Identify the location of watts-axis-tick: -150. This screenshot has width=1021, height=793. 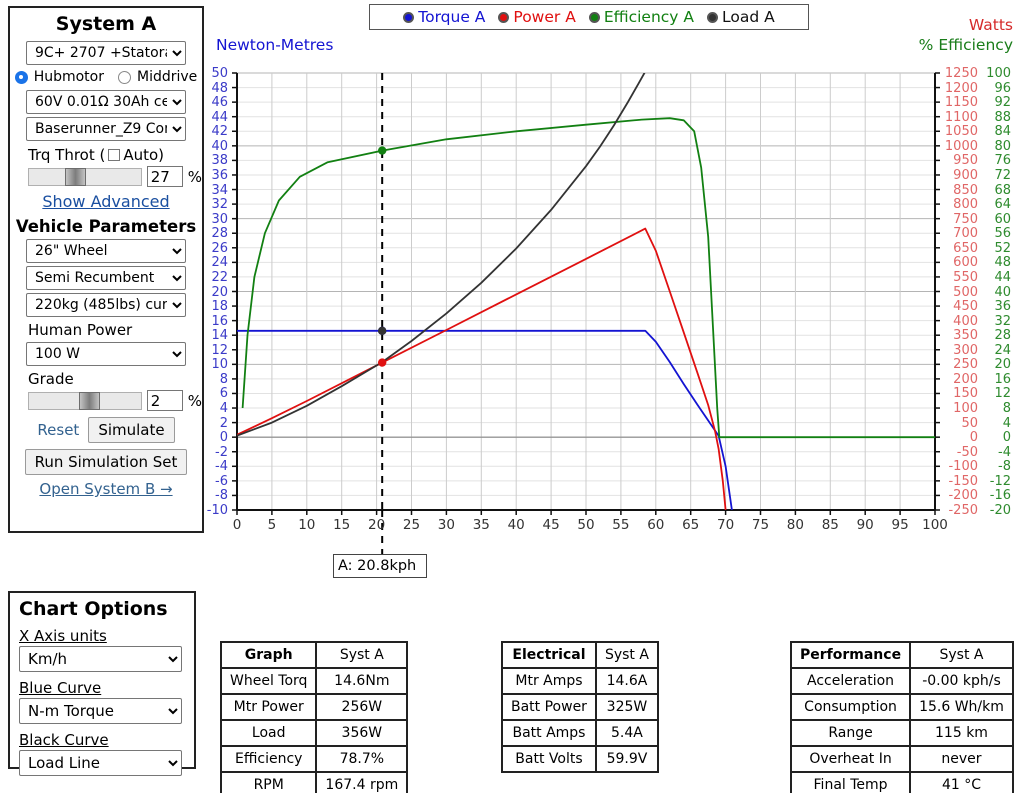
(963, 481).